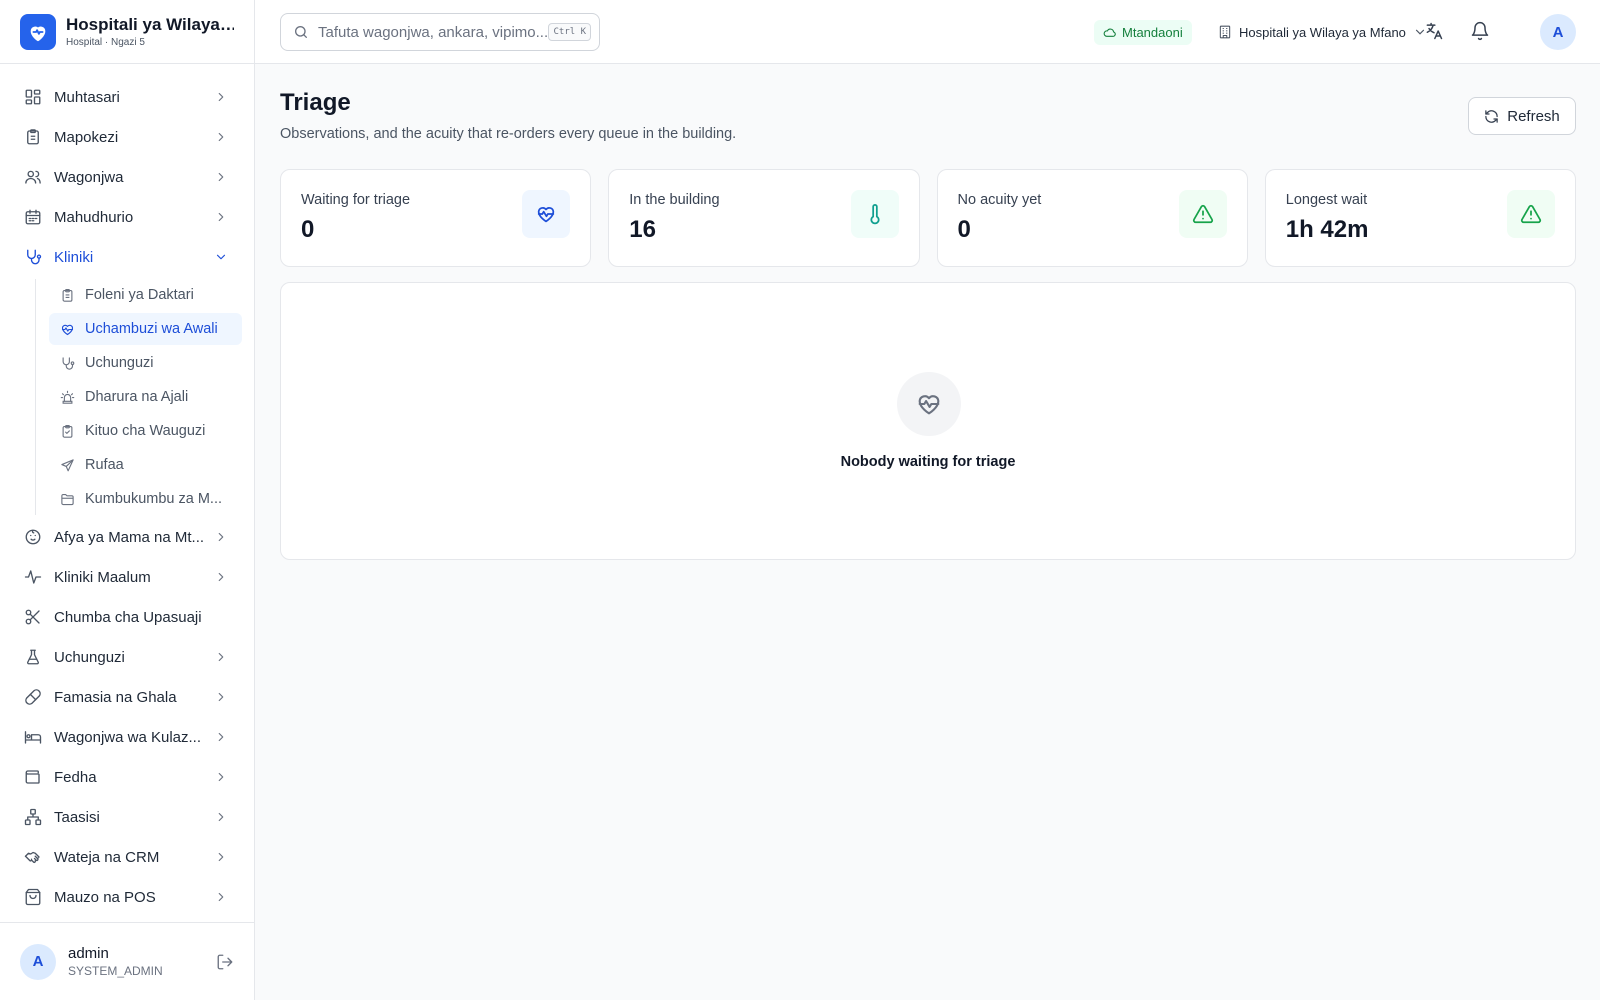 The image size is (1600, 1000). What do you see at coordinates (1480, 31) in the screenshot?
I see `notifications-button` at bounding box center [1480, 31].